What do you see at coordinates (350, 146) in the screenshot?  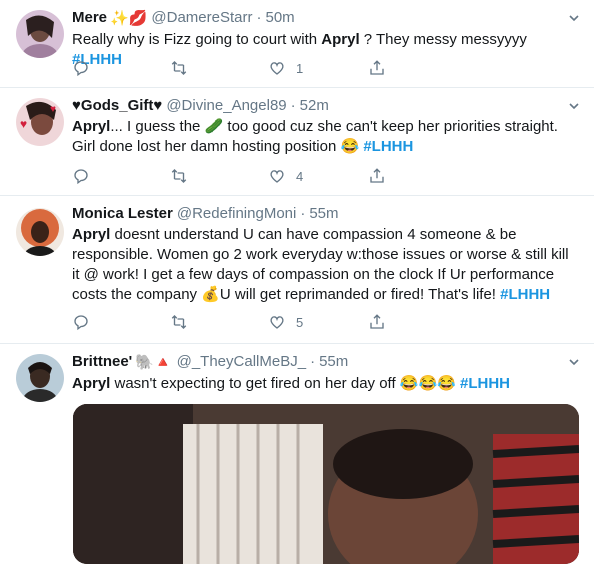 I see `laughing-emoji: 😂` at bounding box center [350, 146].